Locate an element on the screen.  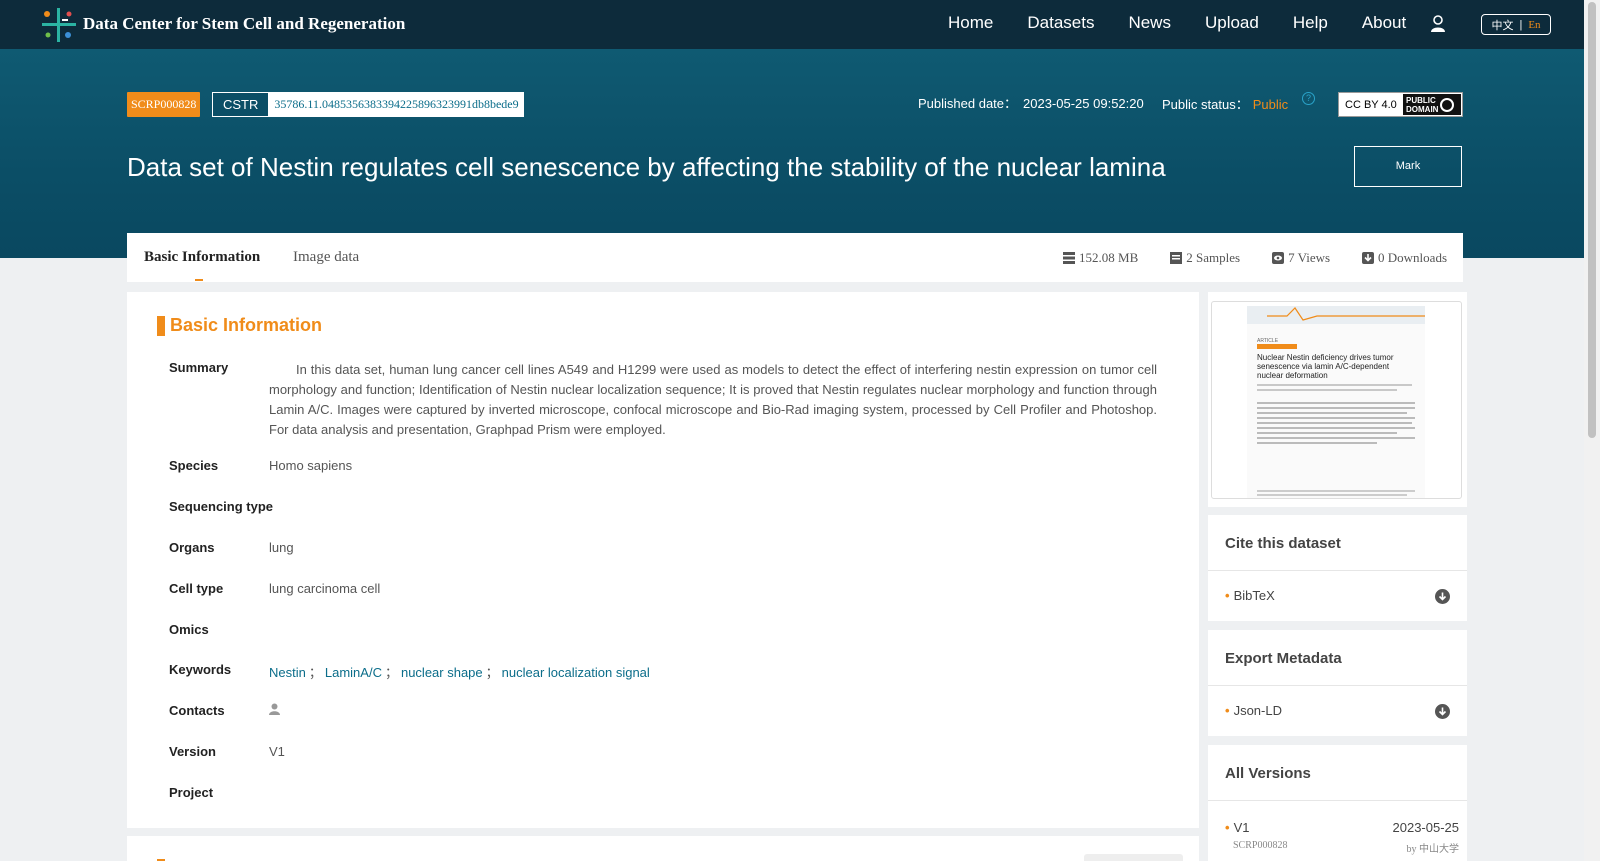
language-switch: 中文 | En is located at coordinates (1516, 24).